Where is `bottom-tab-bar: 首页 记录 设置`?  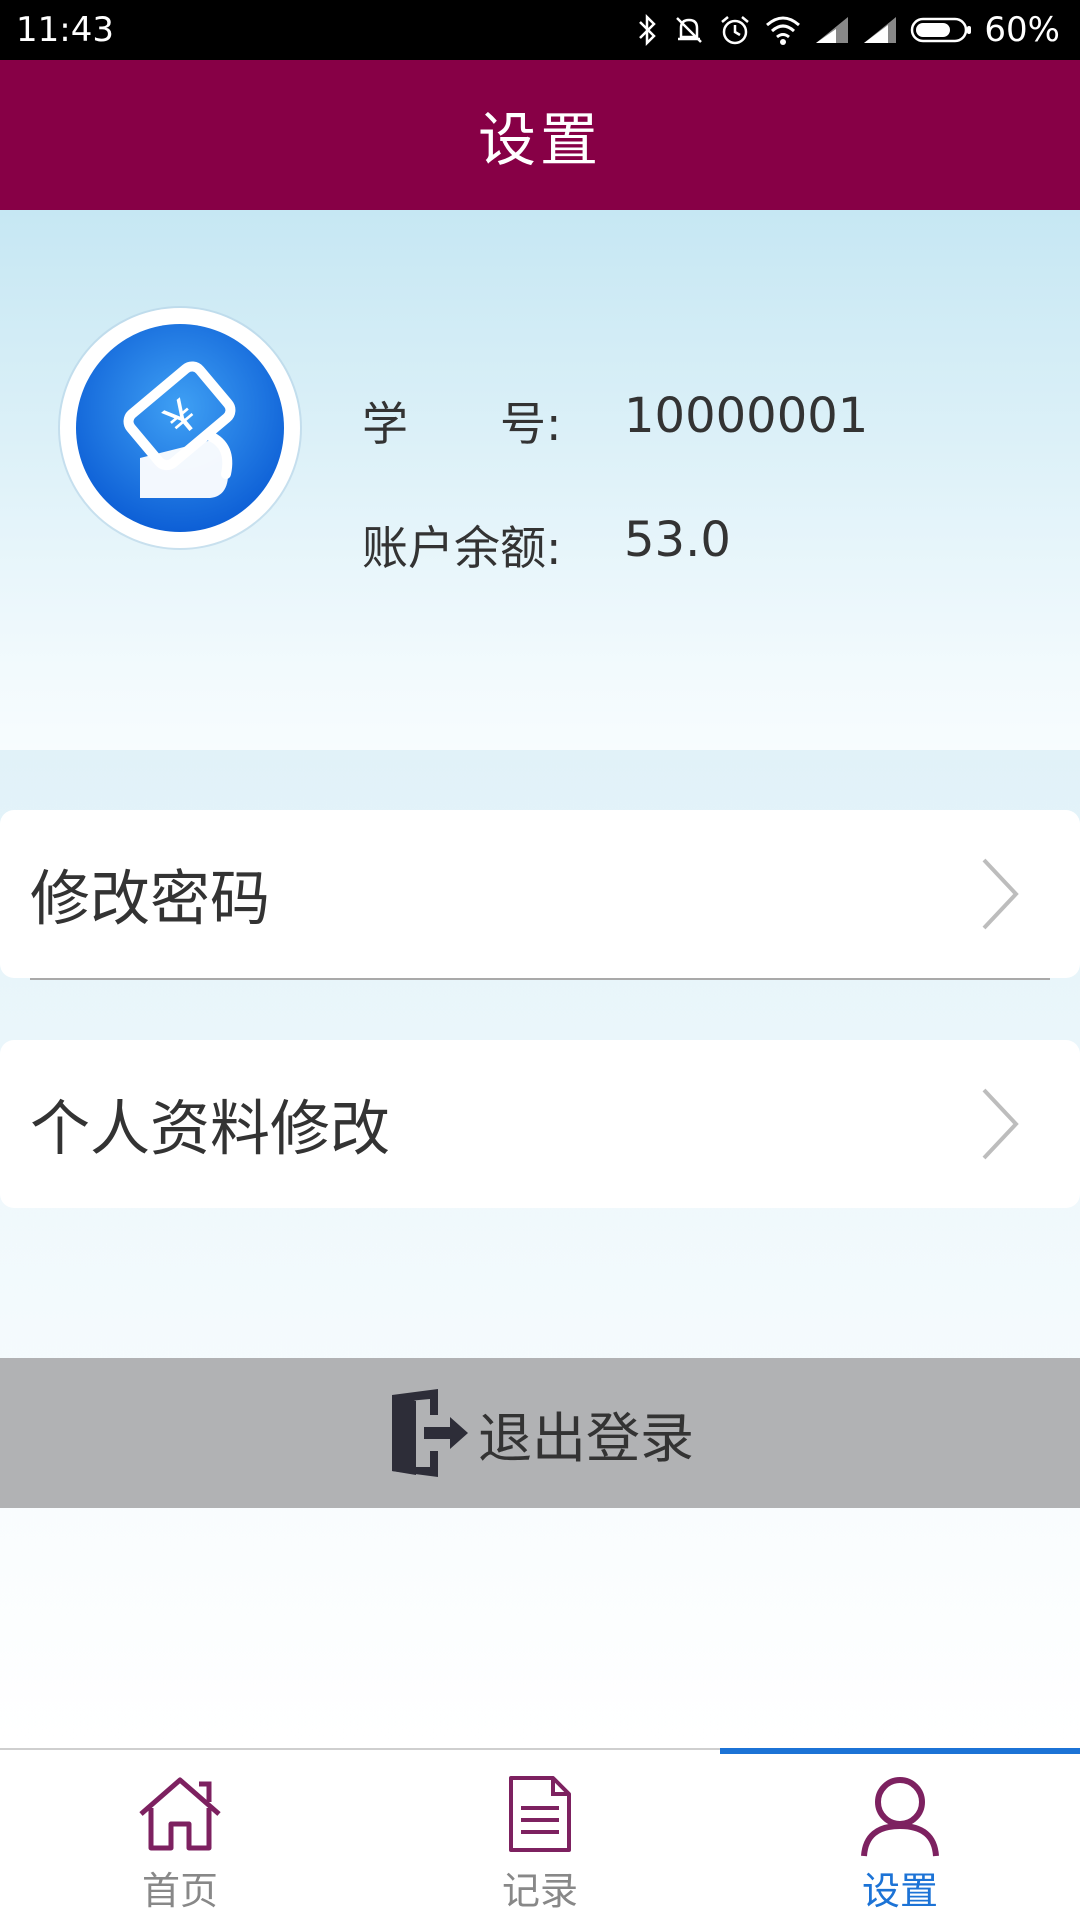
bottom-tab-bar: 首页 记录 设置 is located at coordinates (540, 1835).